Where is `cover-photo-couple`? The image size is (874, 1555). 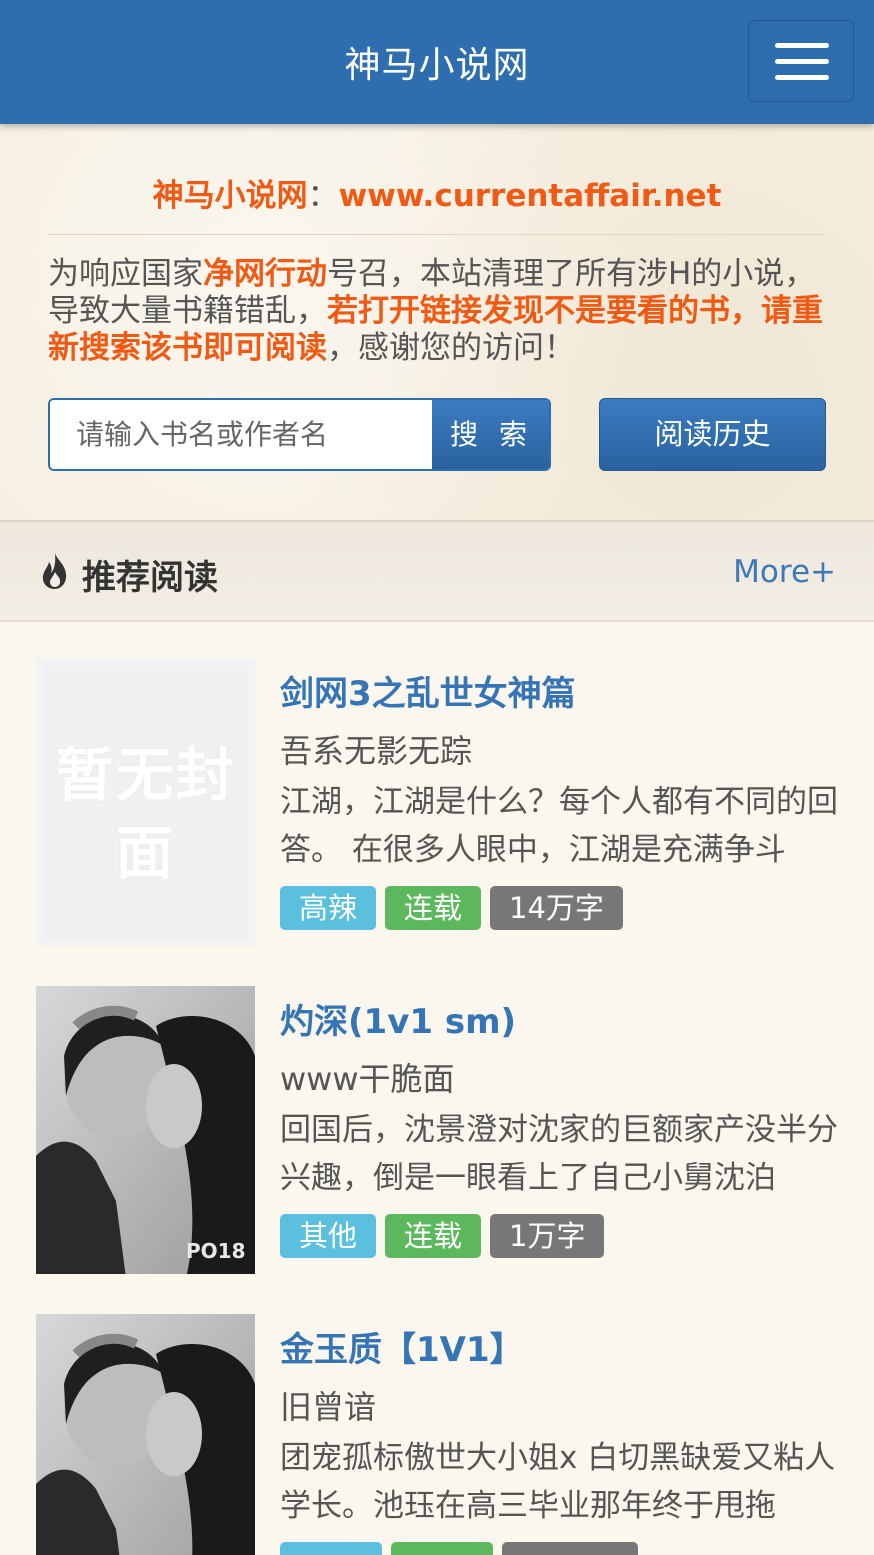 cover-photo-couple is located at coordinates (145, 1434).